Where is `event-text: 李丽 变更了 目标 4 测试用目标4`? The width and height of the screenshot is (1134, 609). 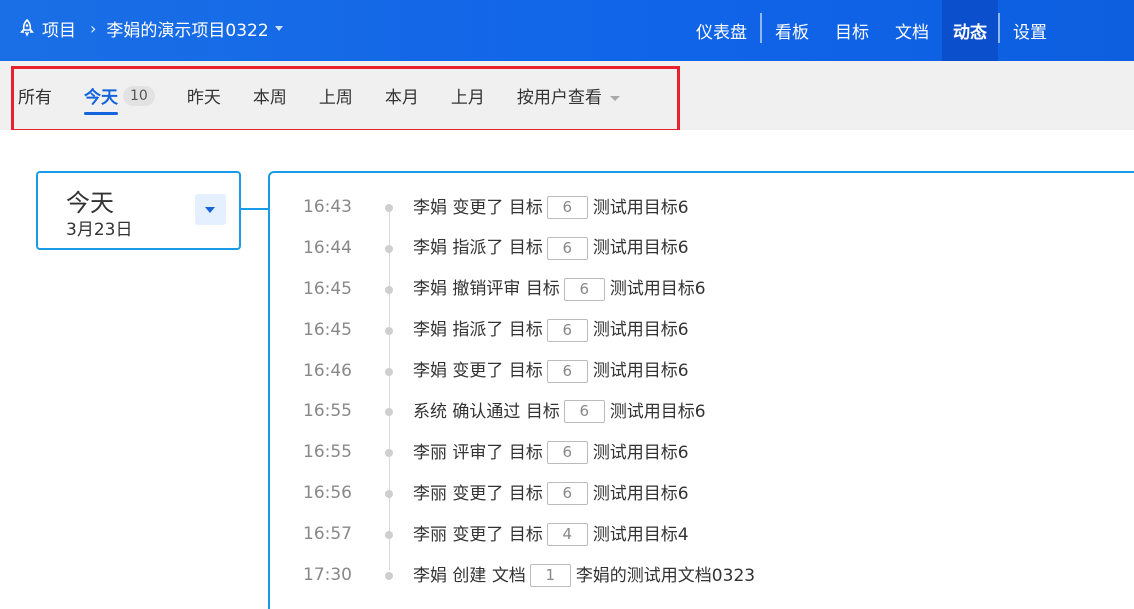 event-text: 李丽 变更了 目标 4 测试用目标4 is located at coordinates (551, 535).